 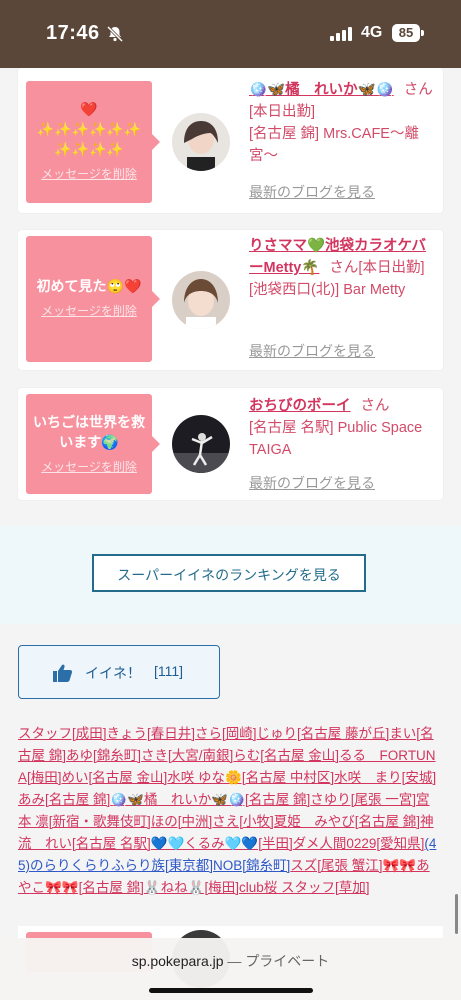 I want to click on liker-link: club桜 スタッフ[草加], so click(x=304, y=887).